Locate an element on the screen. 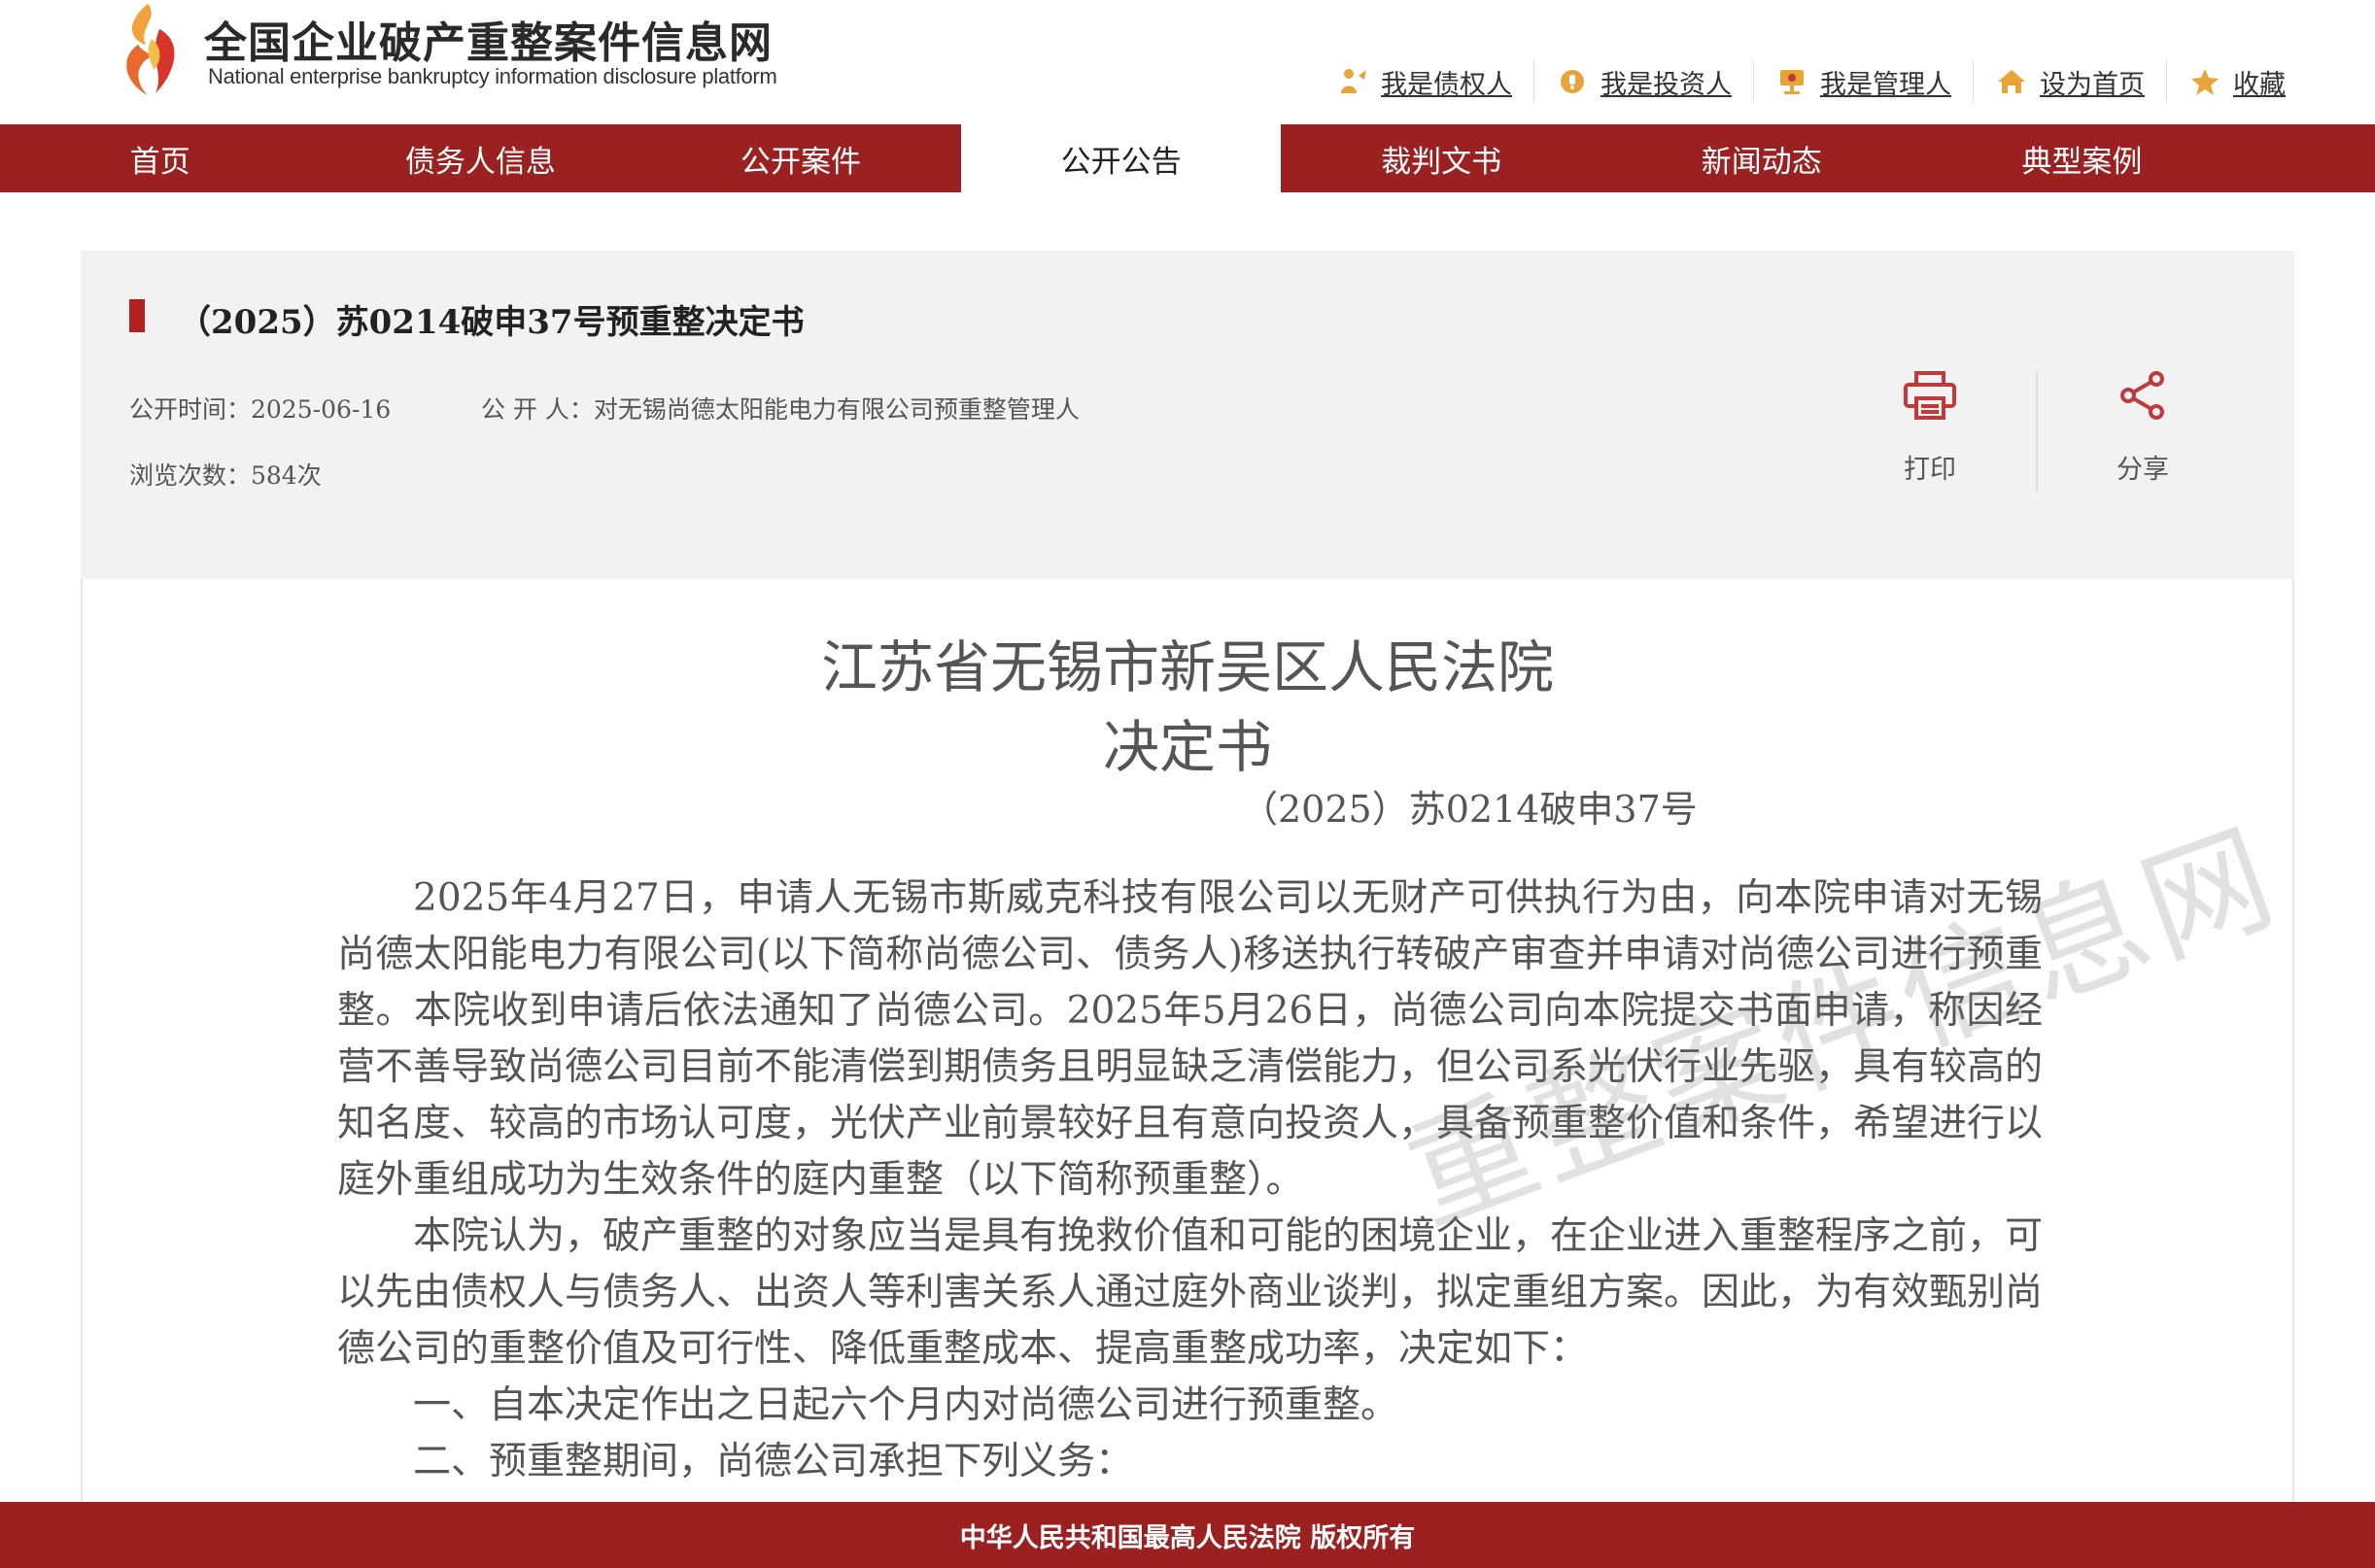 The height and width of the screenshot is (1568, 2375). top-link-bookmark: 收藏 is located at coordinates (2236, 81).